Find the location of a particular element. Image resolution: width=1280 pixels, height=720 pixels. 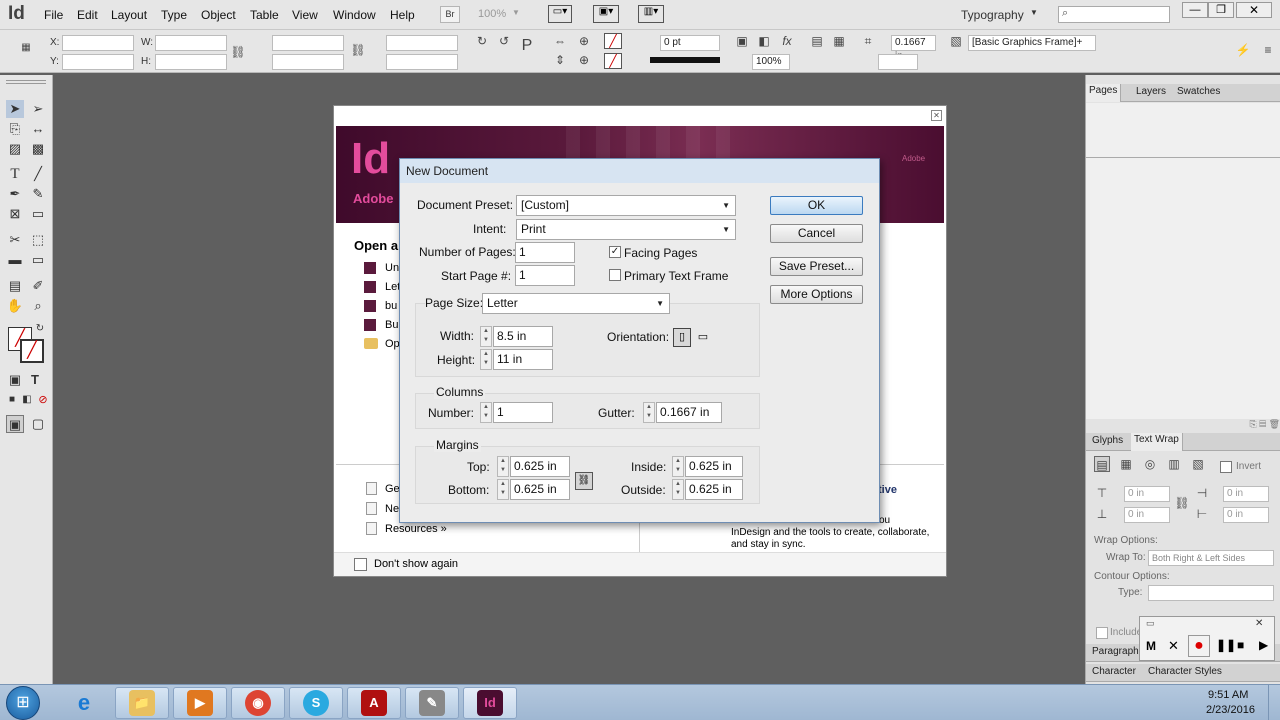

open-item: Op is located at coordinates (392, 344).